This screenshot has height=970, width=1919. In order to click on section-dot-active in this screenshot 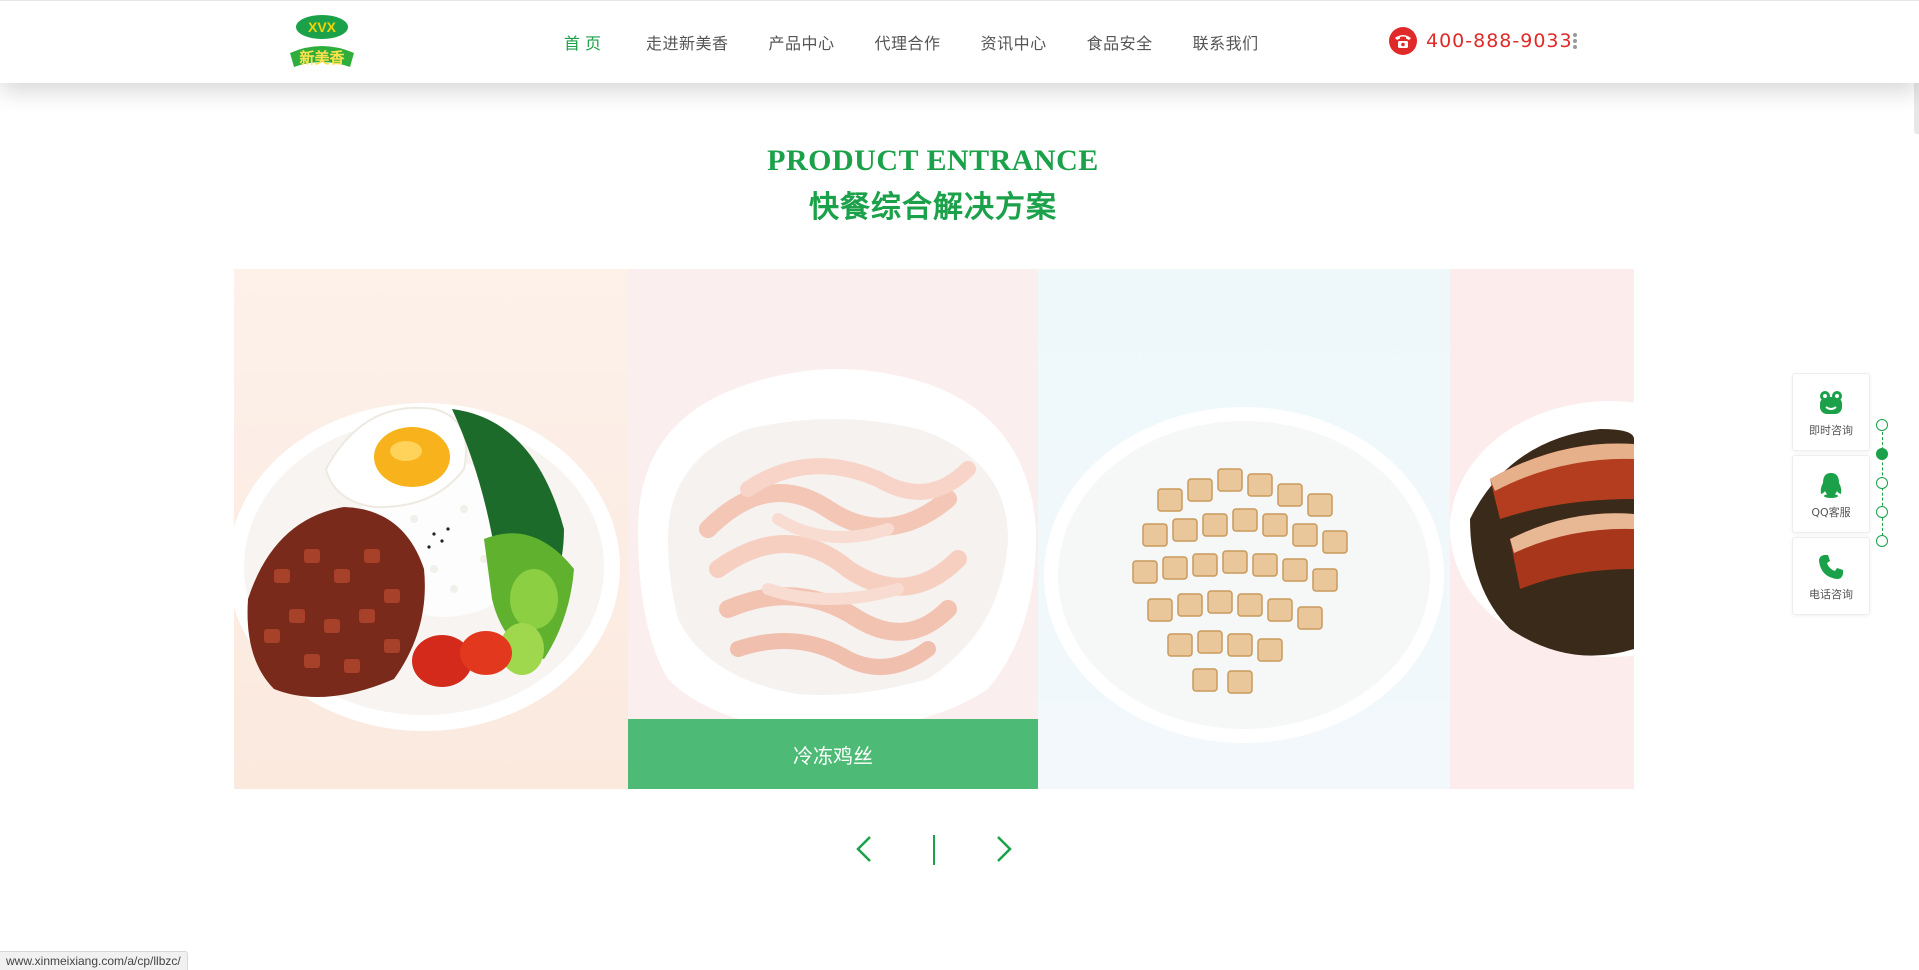, I will do `click(1882, 454)`.